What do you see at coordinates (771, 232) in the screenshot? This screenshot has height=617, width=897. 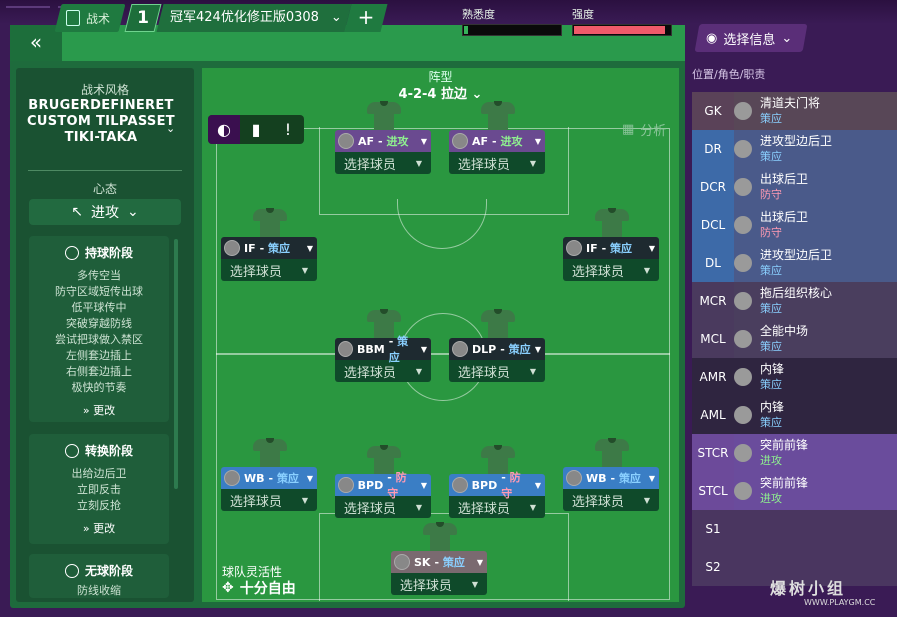 I see `role-duty: 防守` at bounding box center [771, 232].